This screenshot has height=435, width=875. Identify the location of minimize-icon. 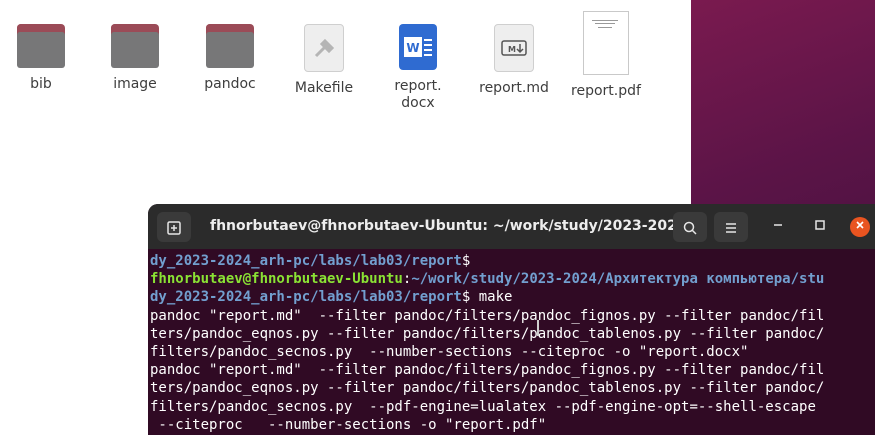
(778, 227).